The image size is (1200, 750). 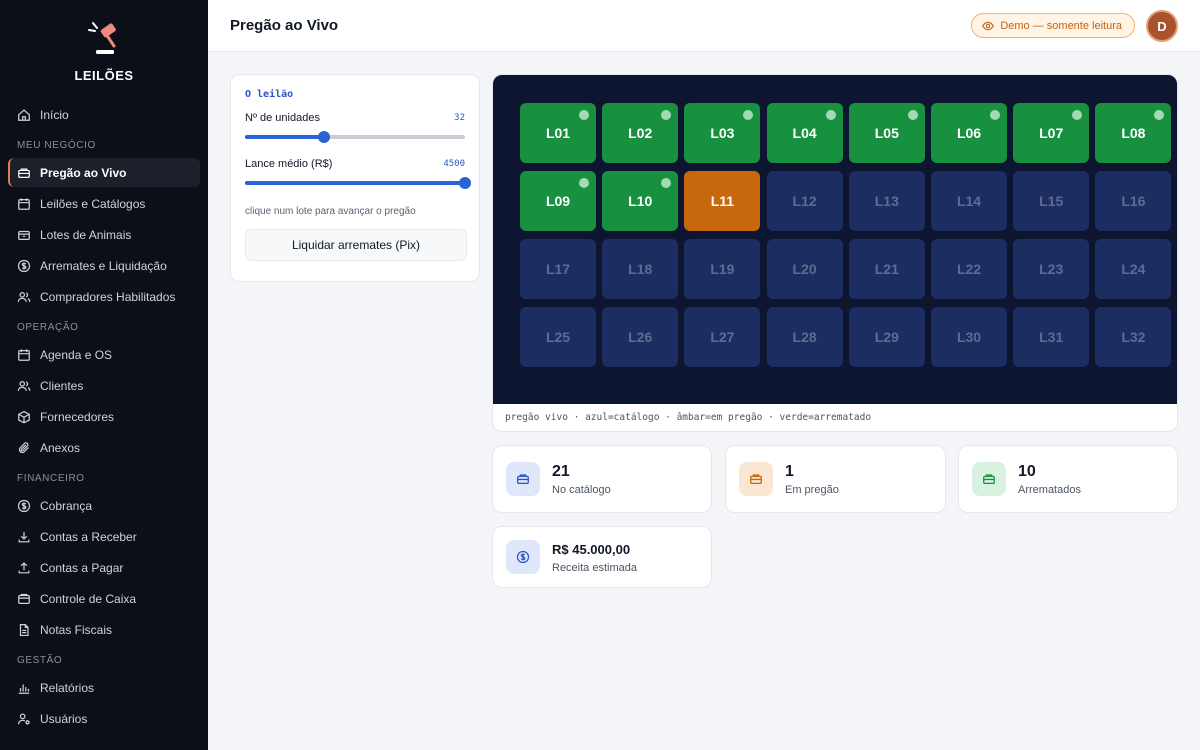 I want to click on bid-slider-row: Lance médio (R$) 4500, so click(x=355, y=164).